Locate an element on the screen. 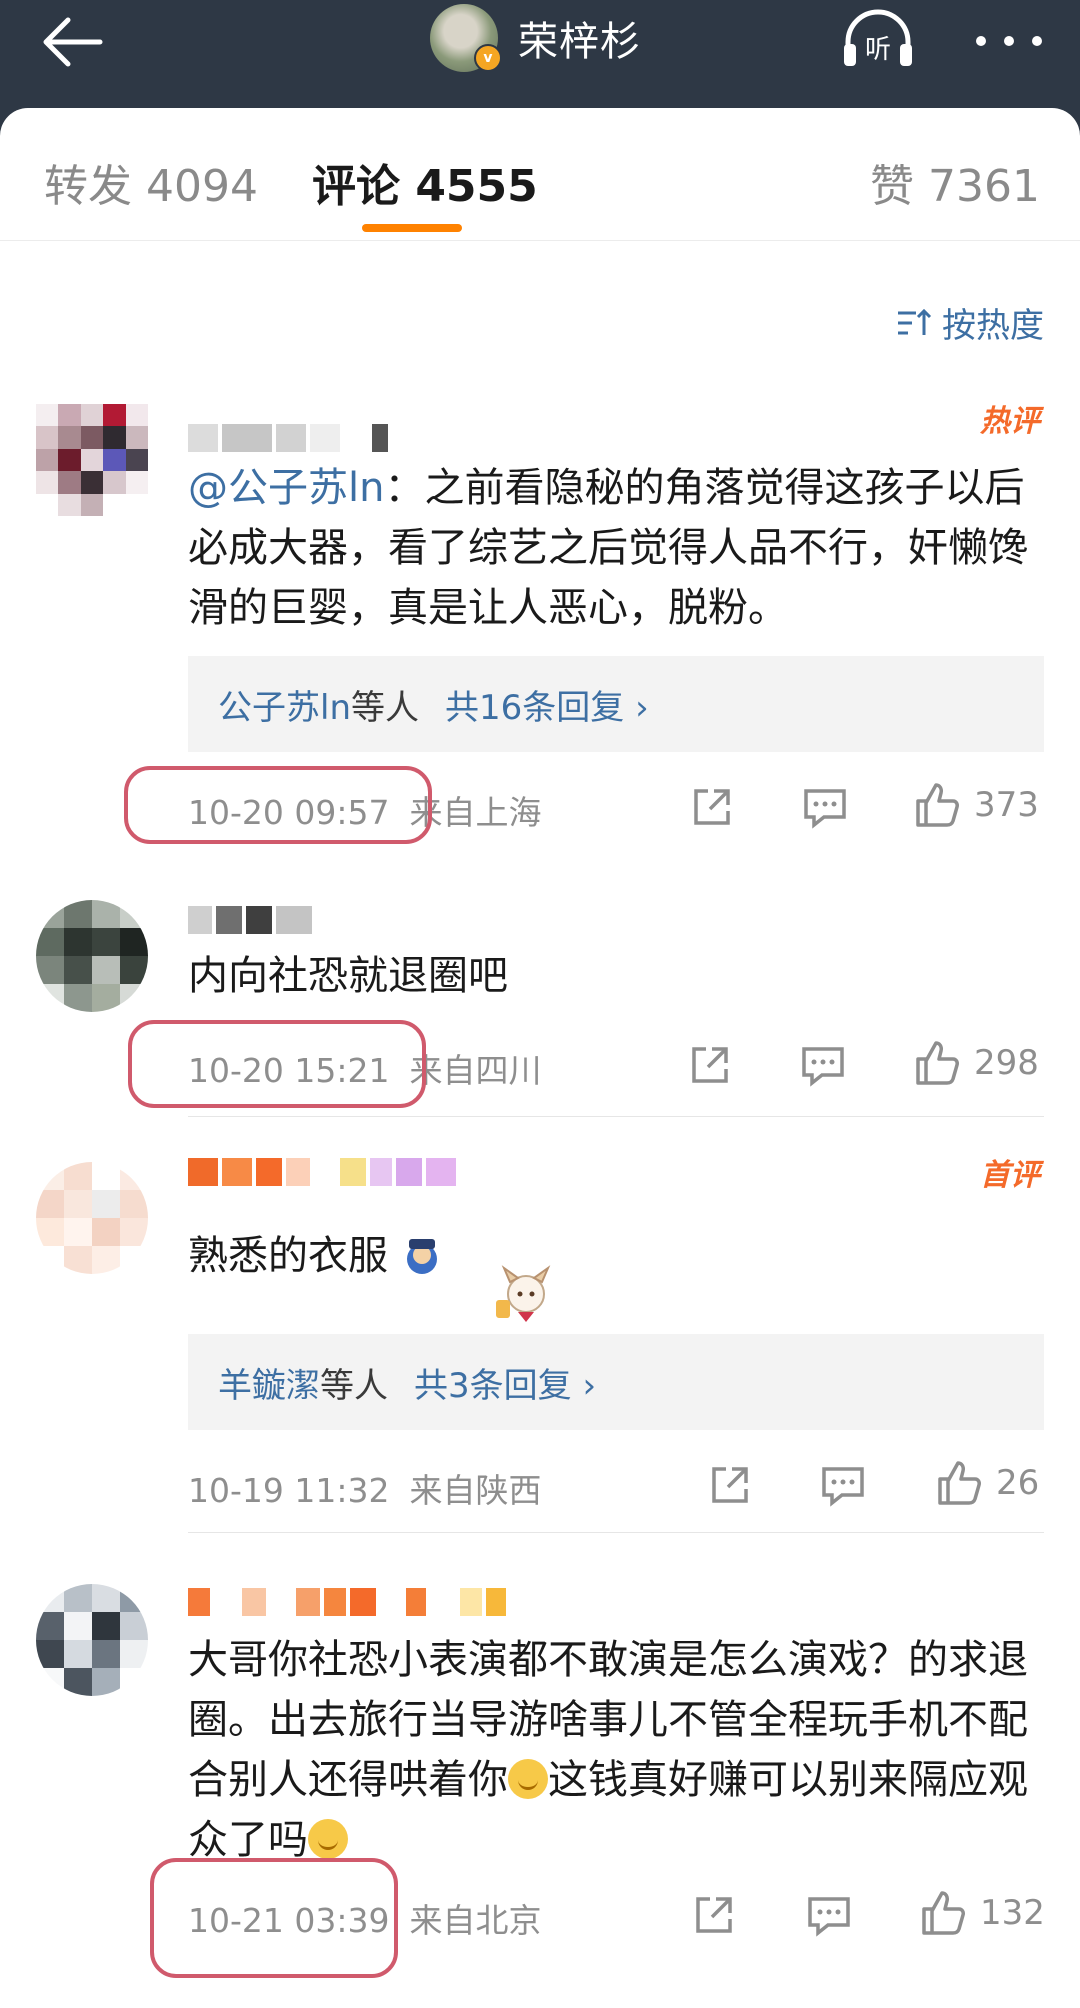  sort-toggle: 按热度 is located at coordinates (970, 322).